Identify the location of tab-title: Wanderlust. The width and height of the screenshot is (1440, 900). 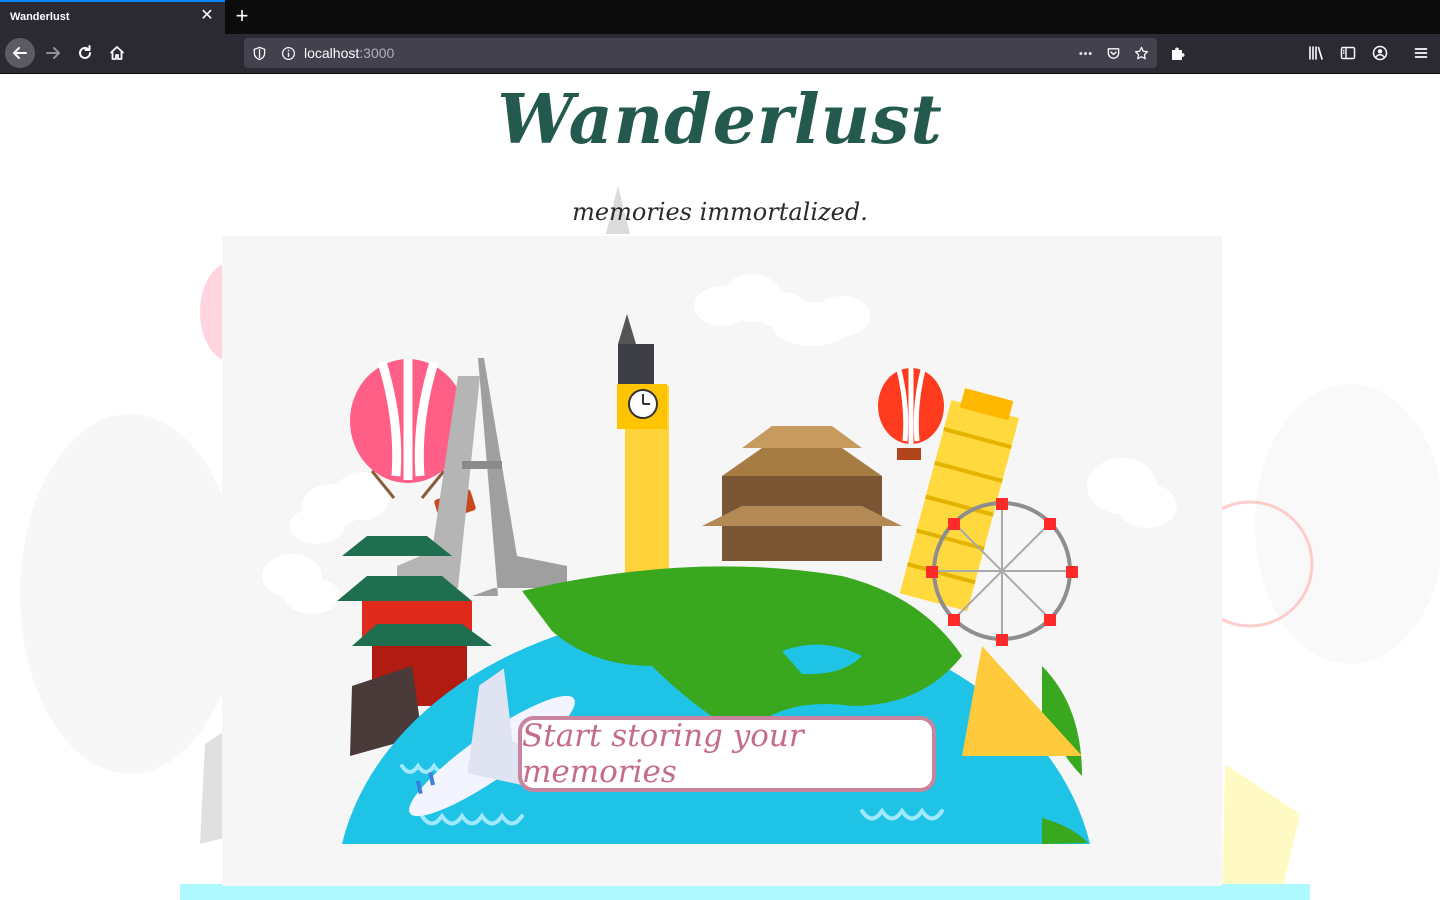
(40, 17).